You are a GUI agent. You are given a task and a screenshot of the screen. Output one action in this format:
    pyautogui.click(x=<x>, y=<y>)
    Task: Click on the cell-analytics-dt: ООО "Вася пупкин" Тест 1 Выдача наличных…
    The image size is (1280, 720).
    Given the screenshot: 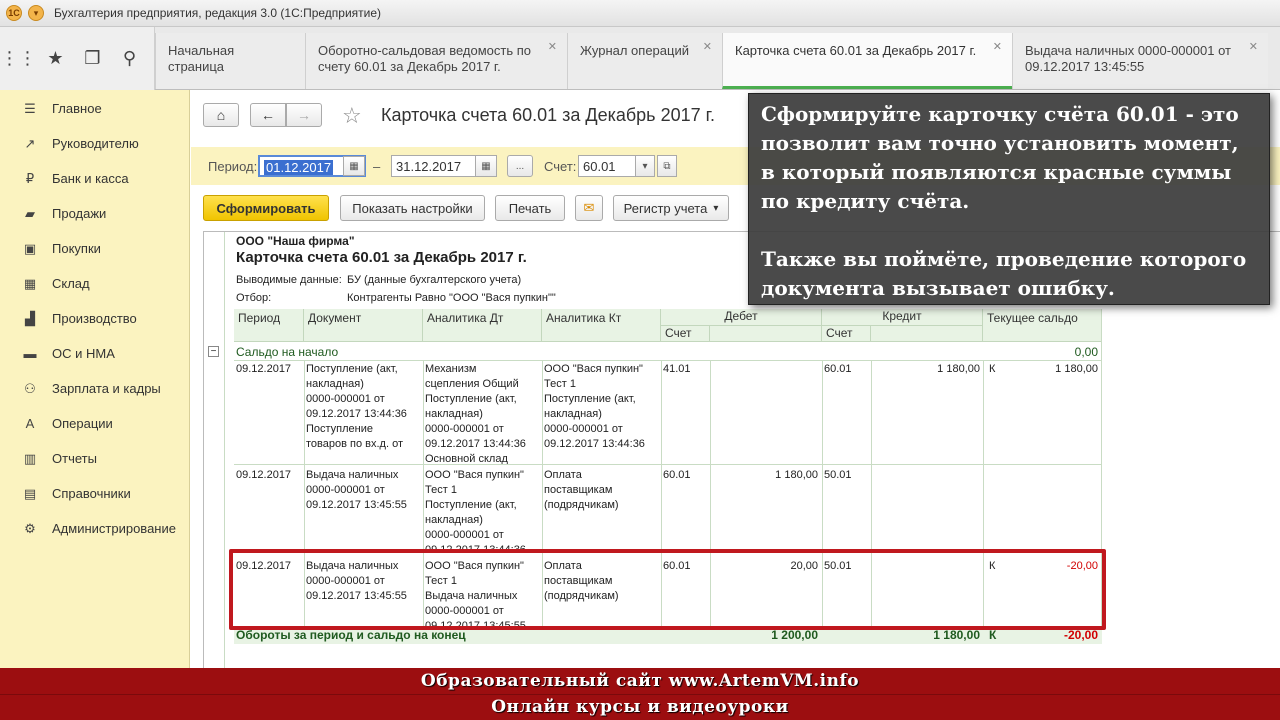 What is the action you would take?
    pyautogui.click(x=475, y=596)
    